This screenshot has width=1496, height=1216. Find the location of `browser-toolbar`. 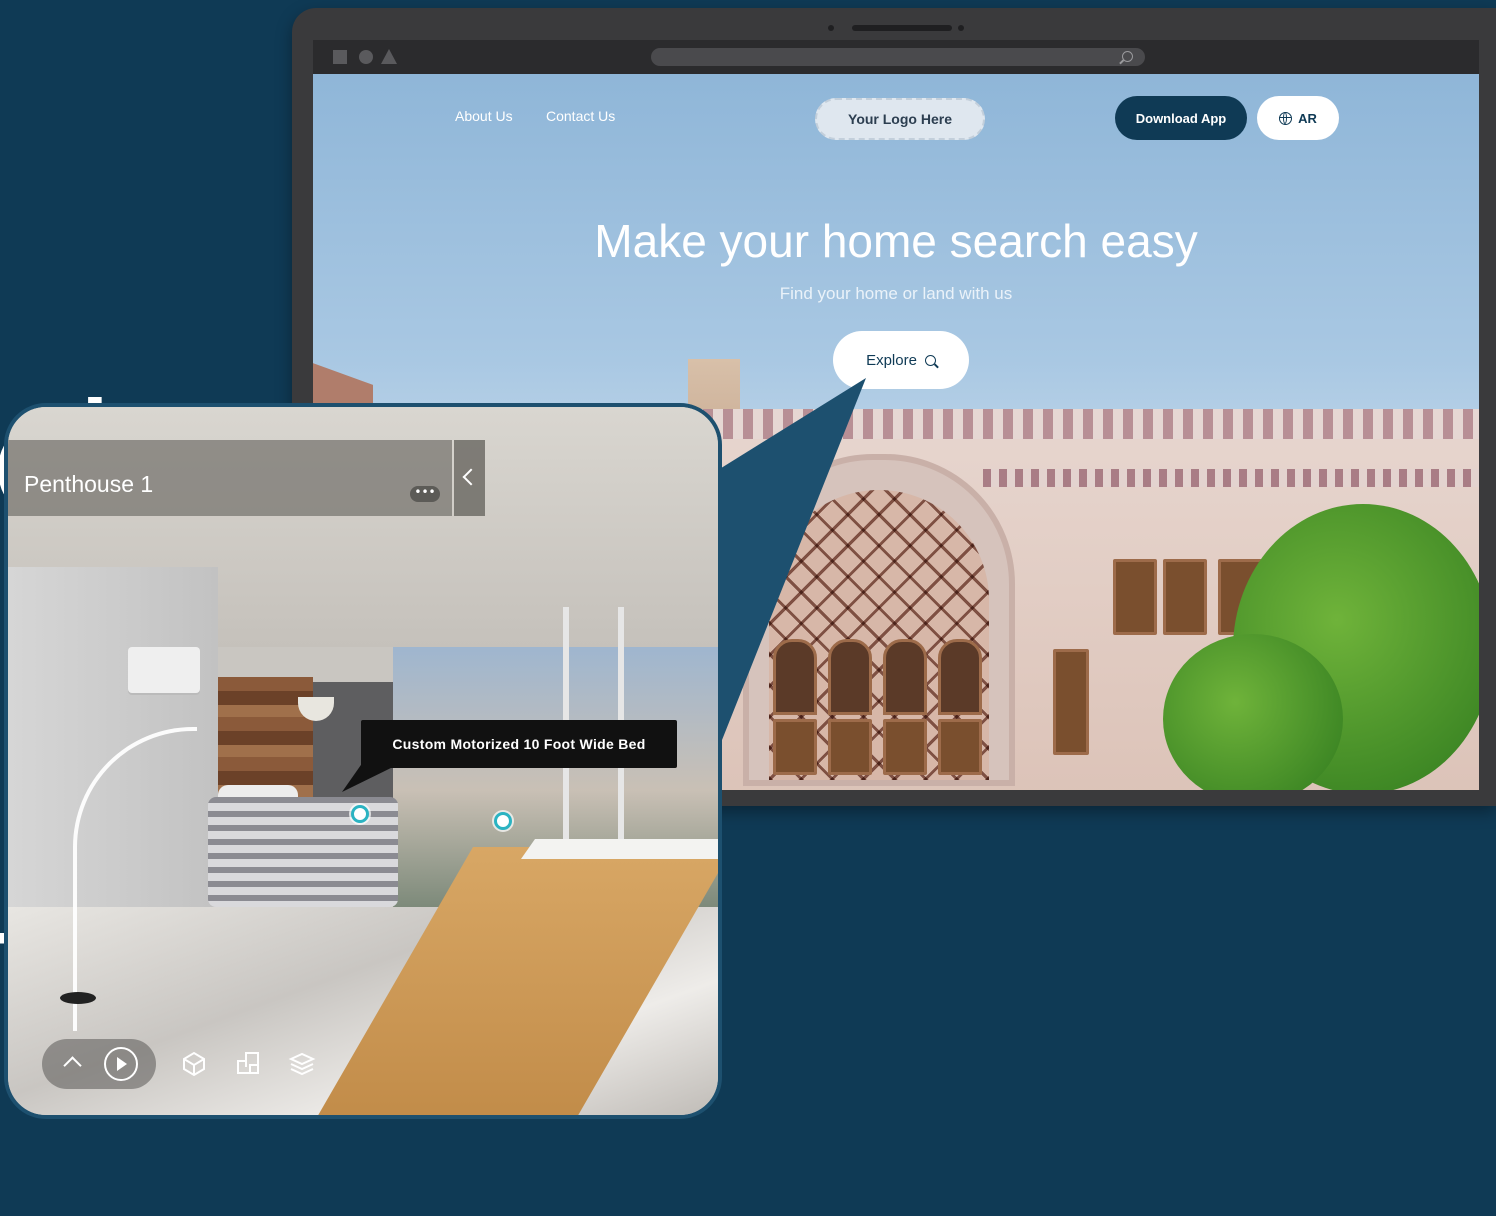

browser-toolbar is located at coordinates (896, 57).